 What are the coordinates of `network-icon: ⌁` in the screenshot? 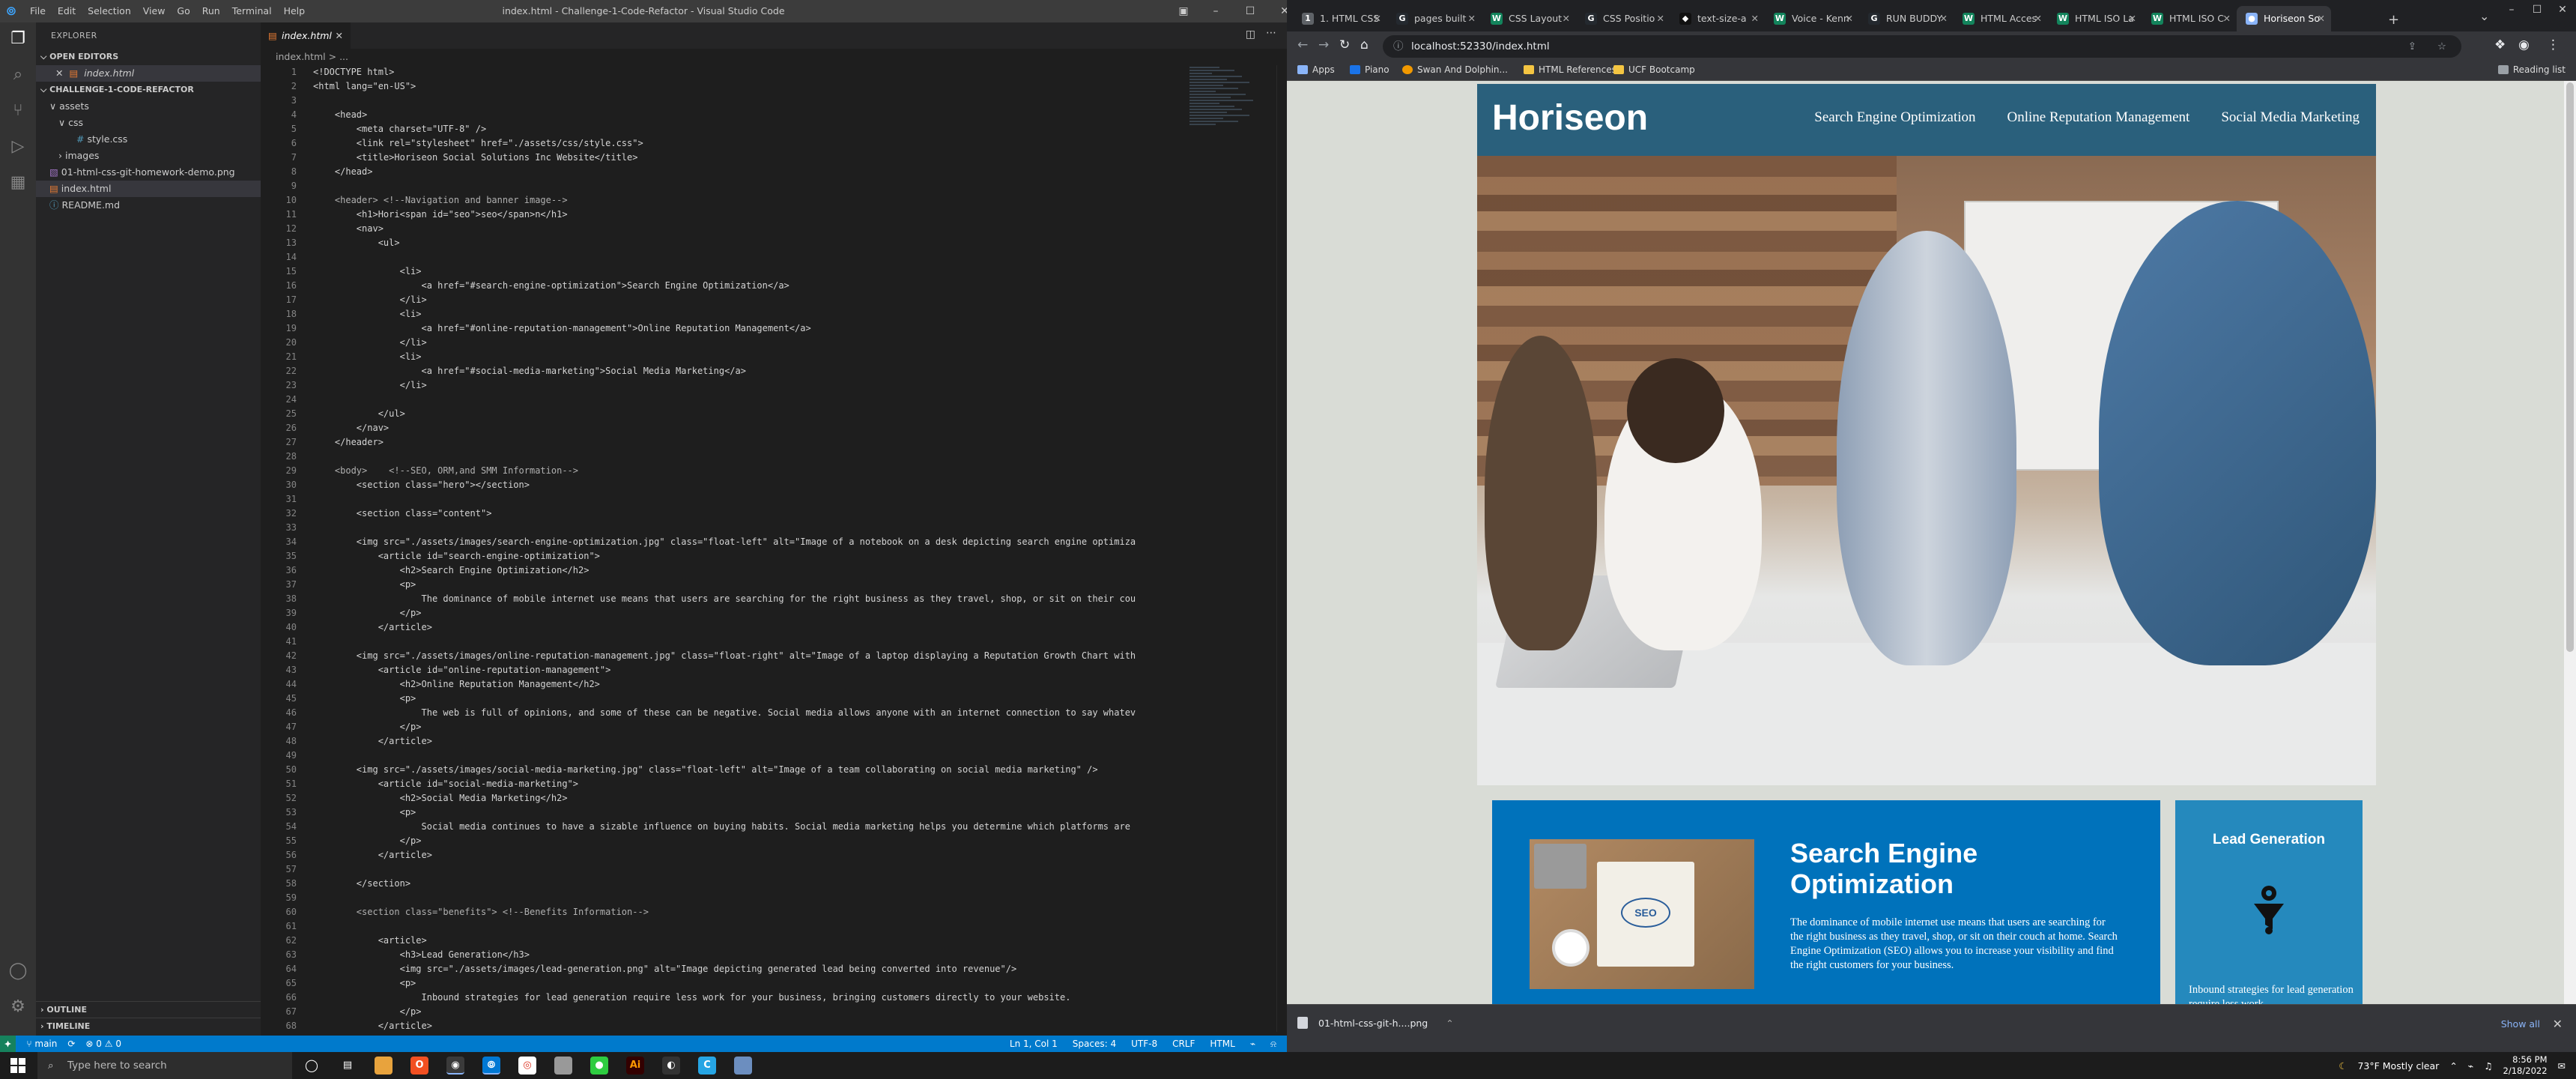 It's located at (2471, 1066).